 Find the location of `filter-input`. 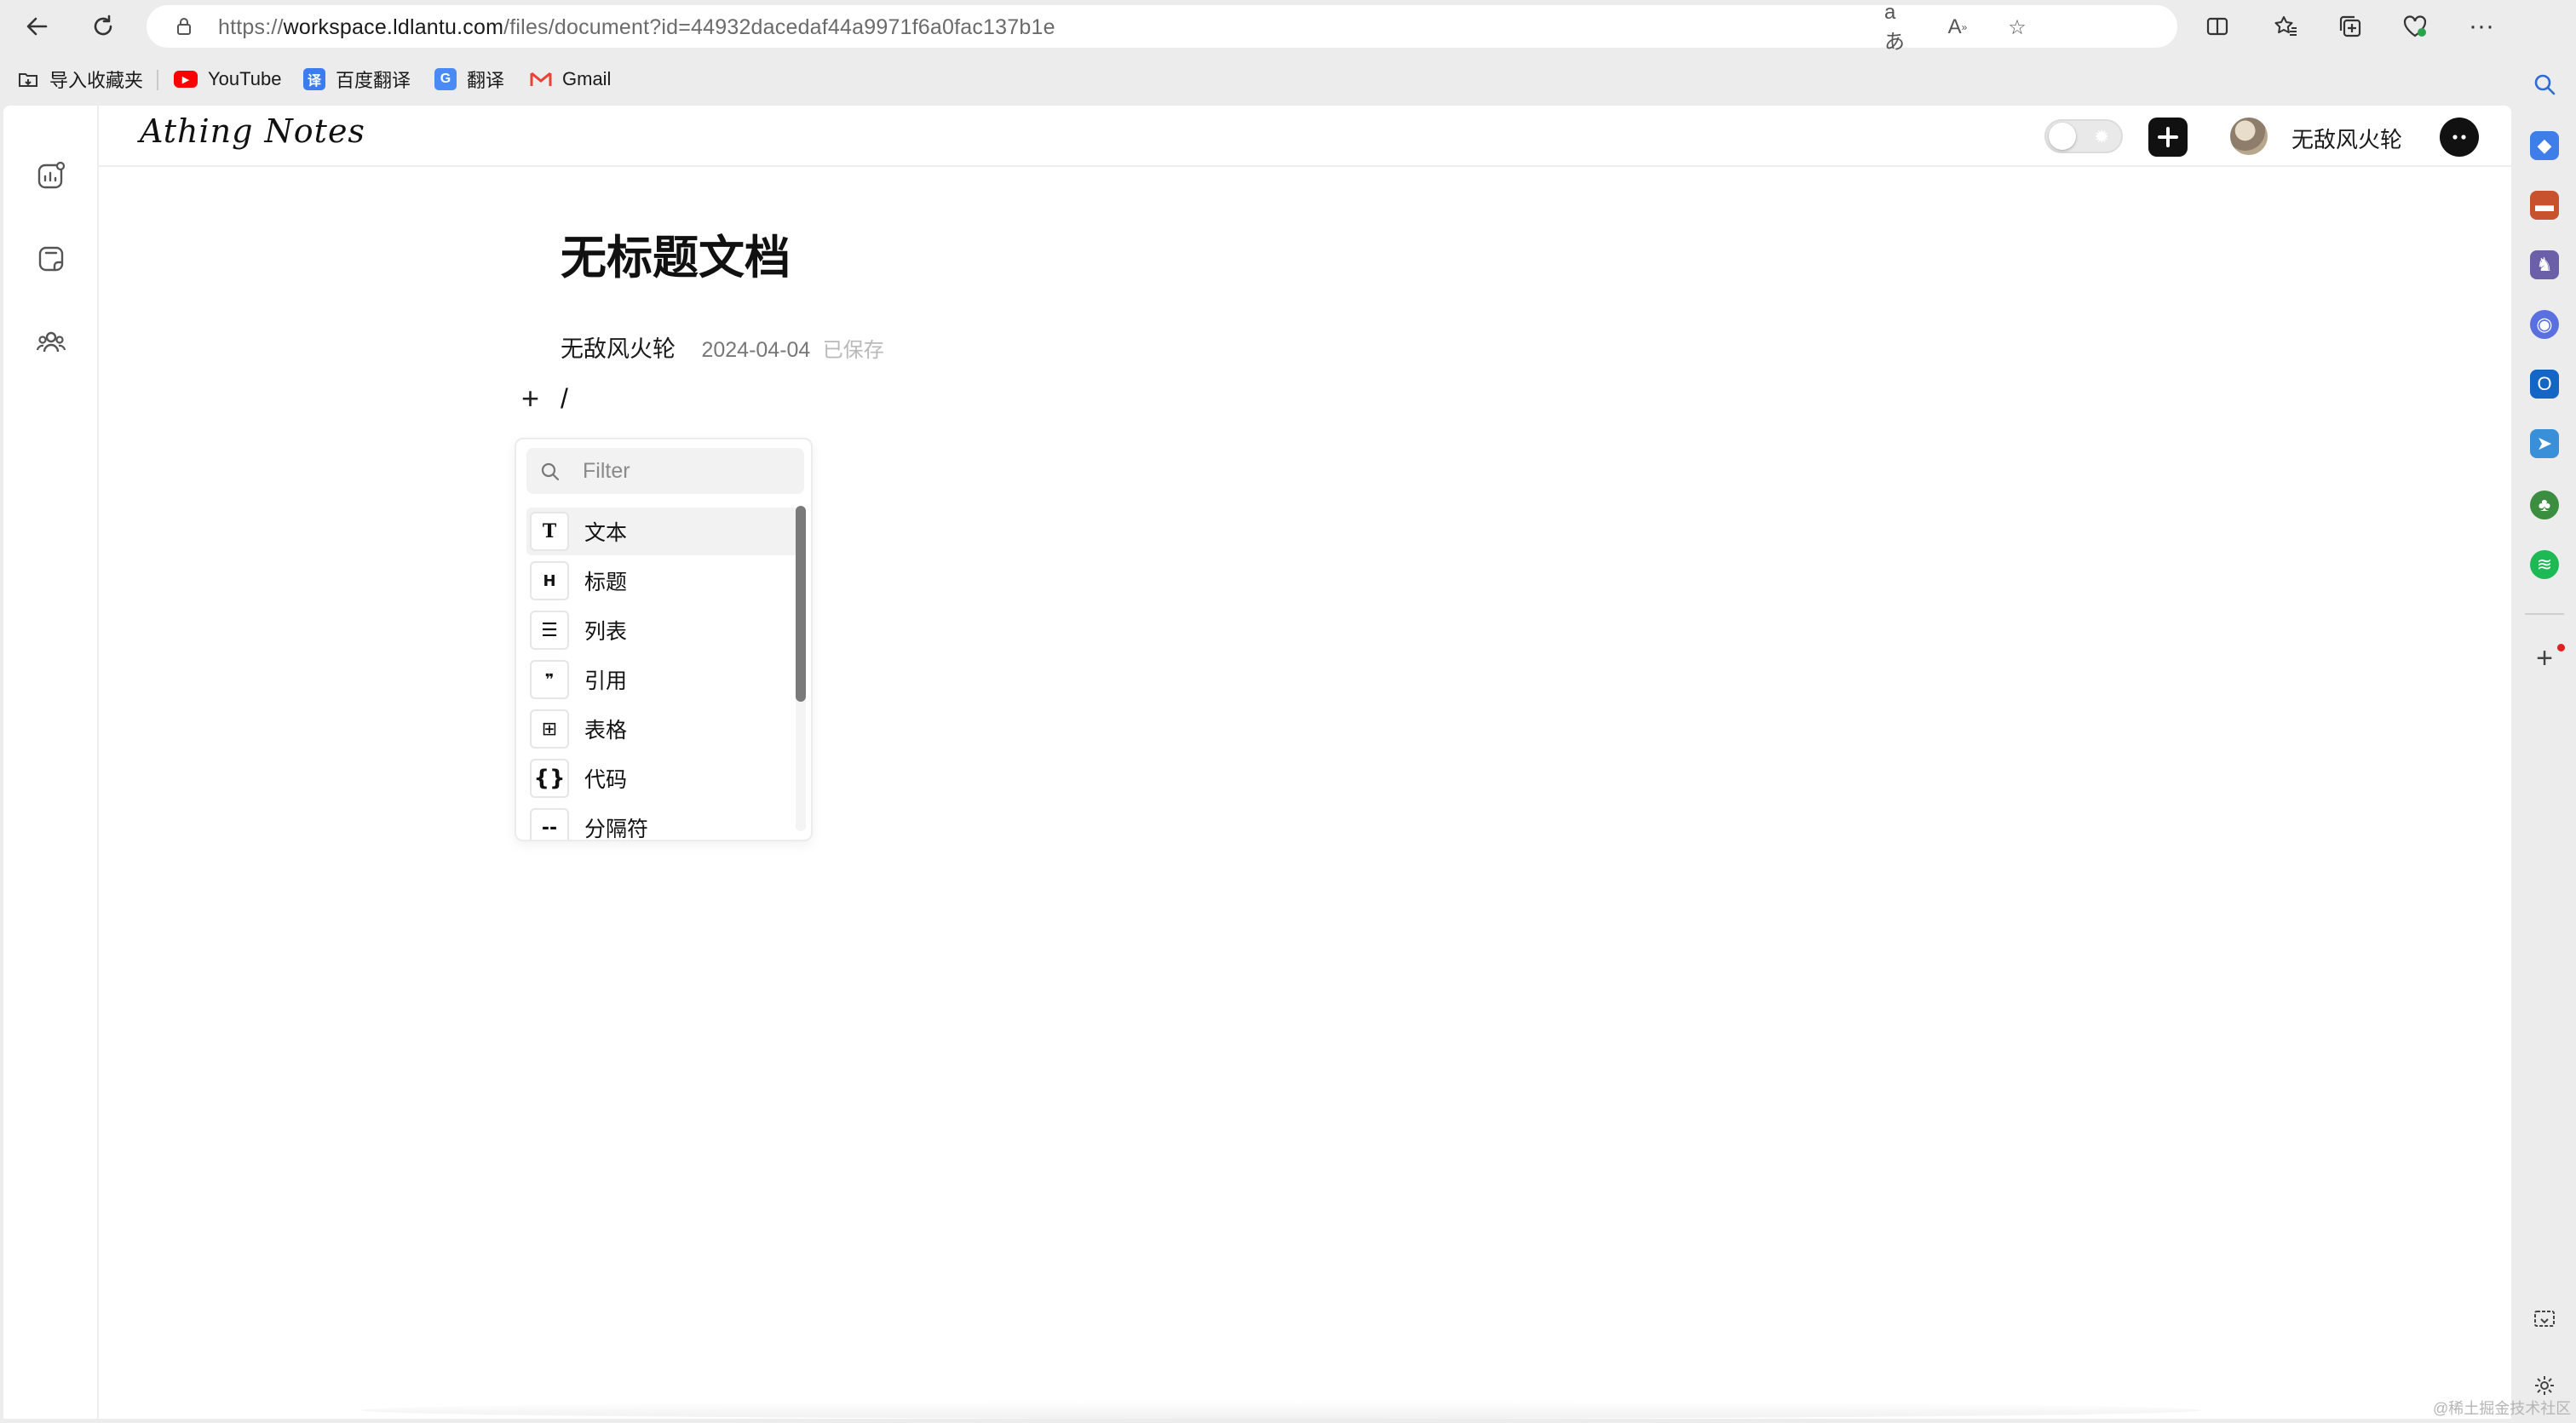

filter-input is located at coordinates (665, 471).